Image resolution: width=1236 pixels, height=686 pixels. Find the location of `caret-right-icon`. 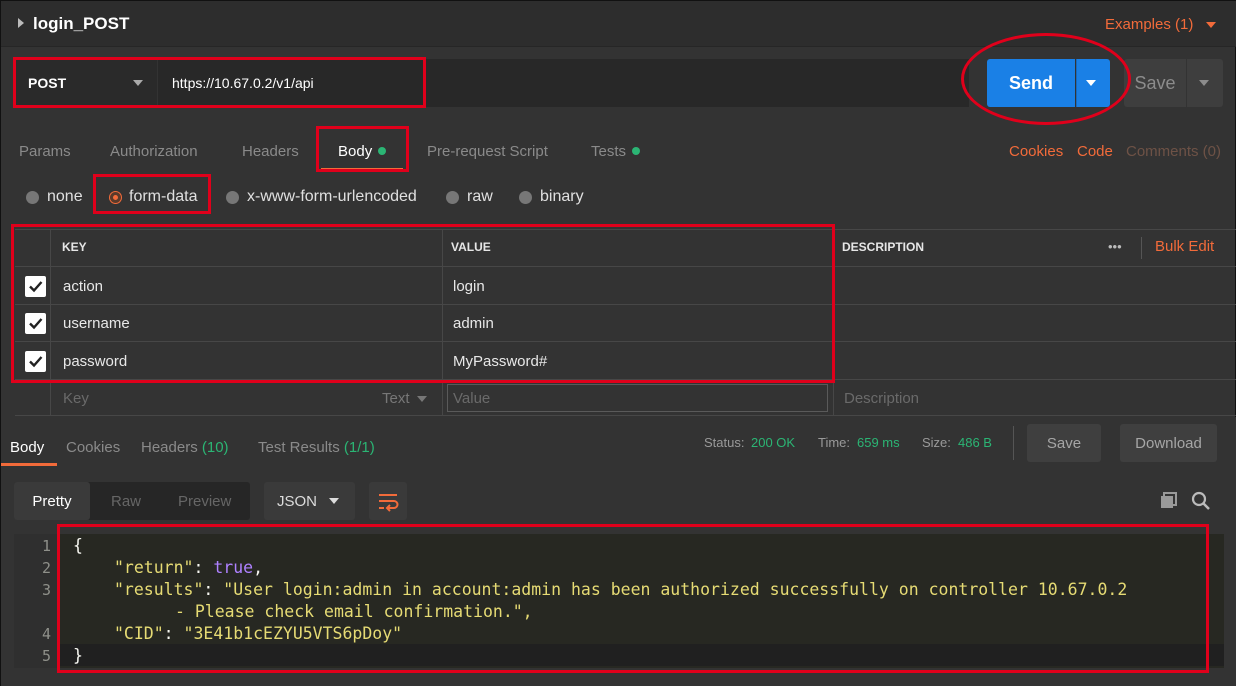

caret-right-icon is located at coordinates (21, 23).